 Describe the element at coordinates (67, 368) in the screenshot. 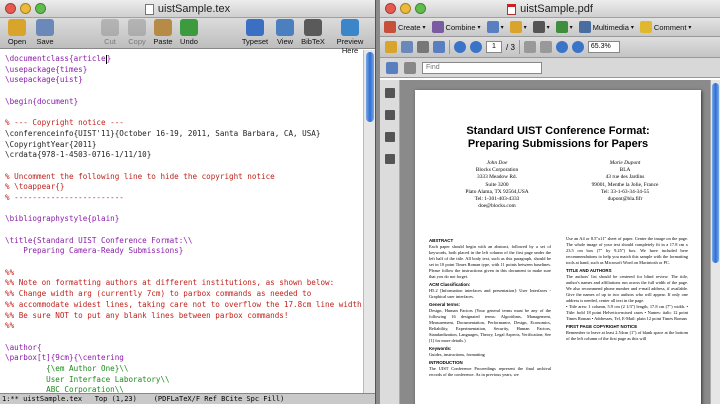

I see `code-token: {\em Author One}\\` at that location.